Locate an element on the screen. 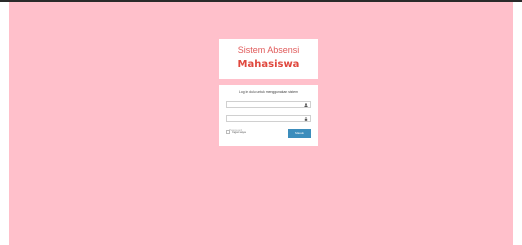 Image resolution: width=522 pixels, height=245 pixels. login-box-message: Log in dulu untuk menggunakan sistem is located at coordinates (268, 92).